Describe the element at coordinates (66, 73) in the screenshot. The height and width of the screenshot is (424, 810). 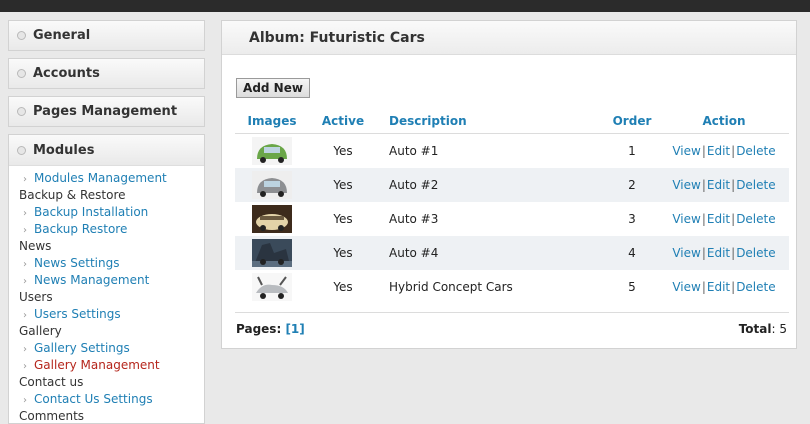
I see `sidebar-section-label: Accounts` at that location.